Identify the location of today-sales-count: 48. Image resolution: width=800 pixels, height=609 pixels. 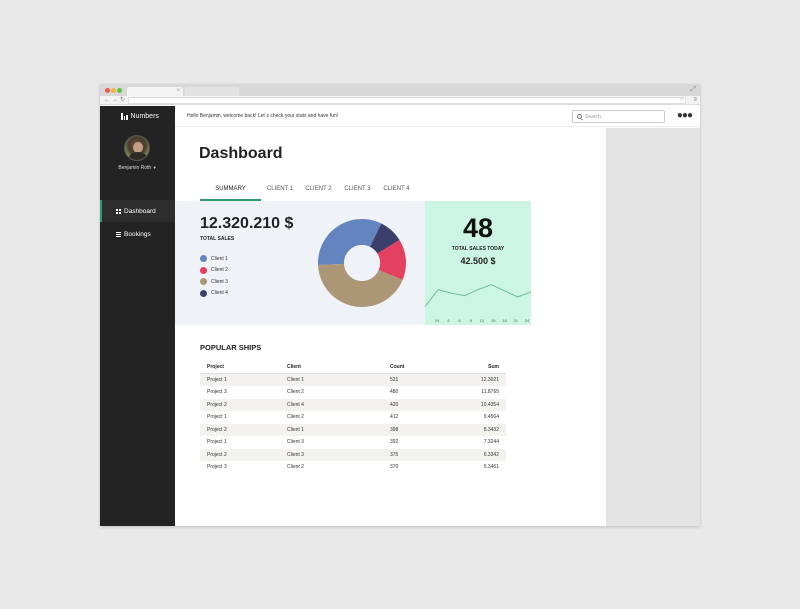
(478, 228).